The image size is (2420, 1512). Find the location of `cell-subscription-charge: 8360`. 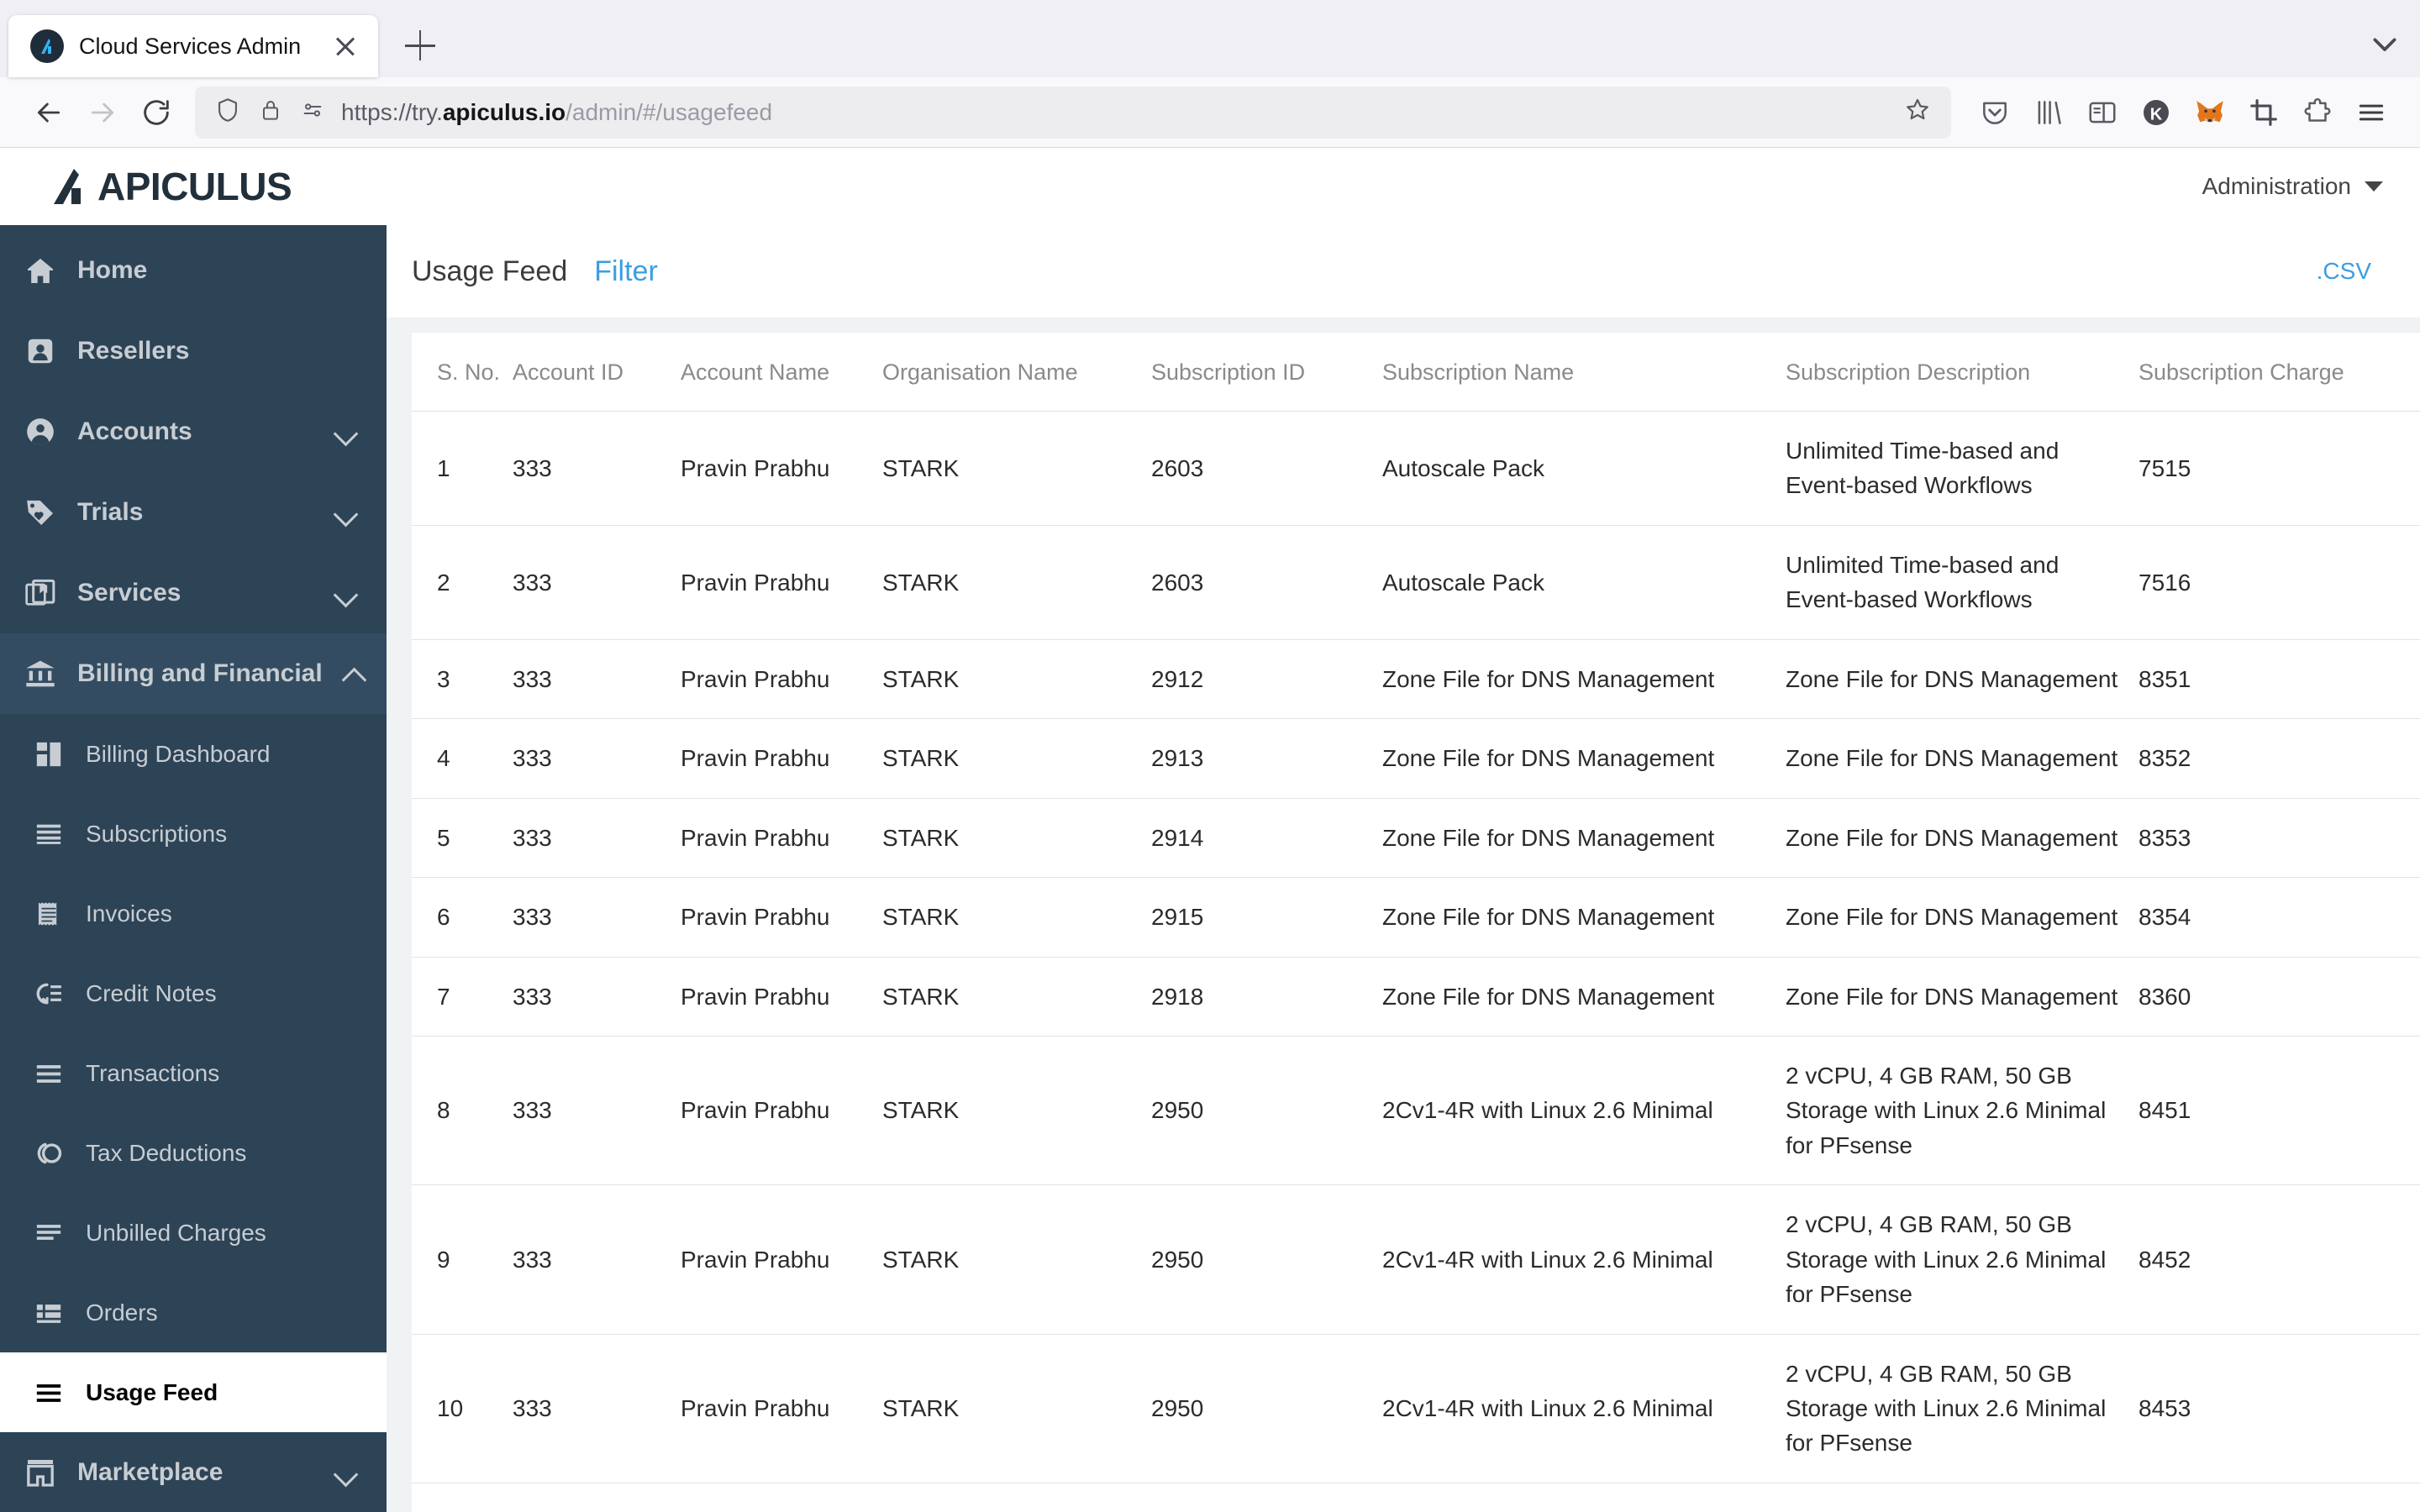

cell-subscription-charge: 8360 is located at coordinates (2279, 997).